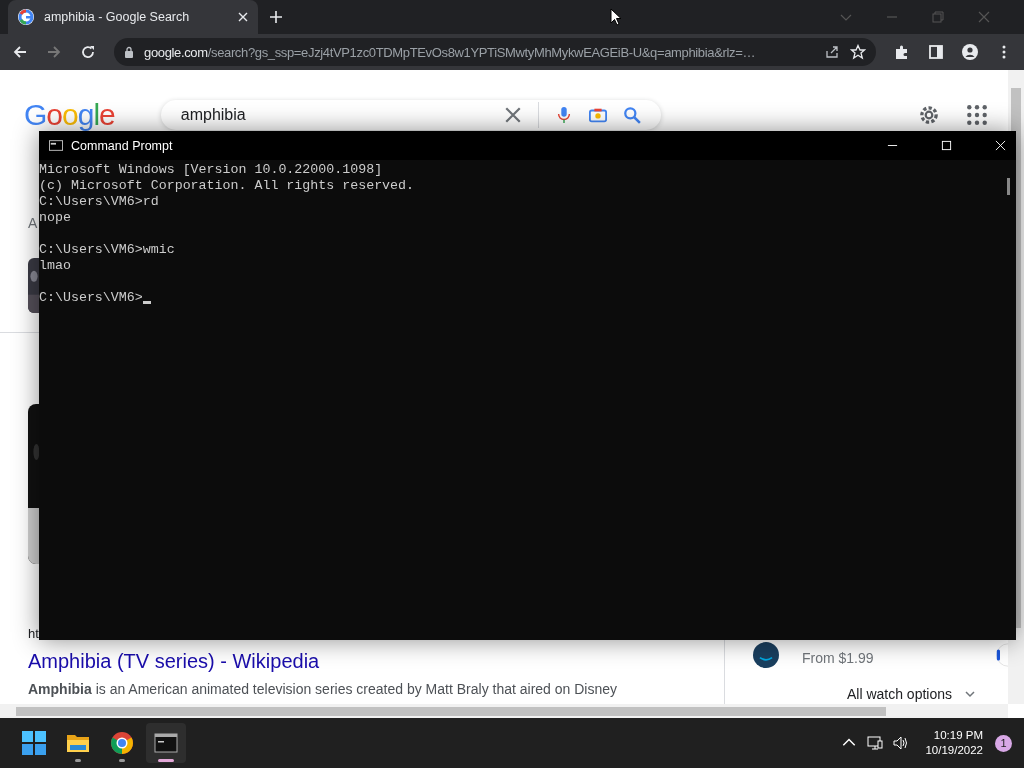 The image size is (1024, 768). Describe the element at coordinates (954, 743) in the screenshot. I see `clock: 10:19 PM 10/19/2022` at that location.